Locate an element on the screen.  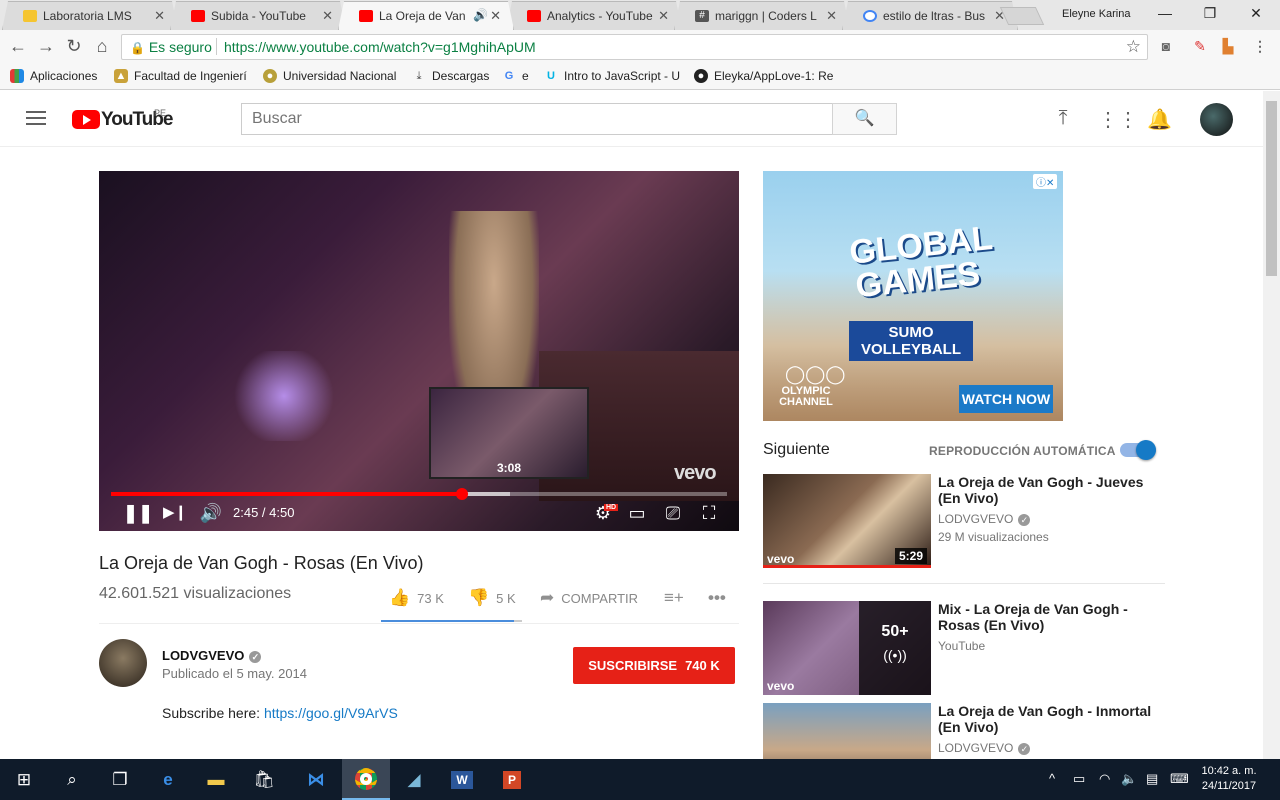
channel-name: LODVGVEVO is located at coordinates (203, 655).